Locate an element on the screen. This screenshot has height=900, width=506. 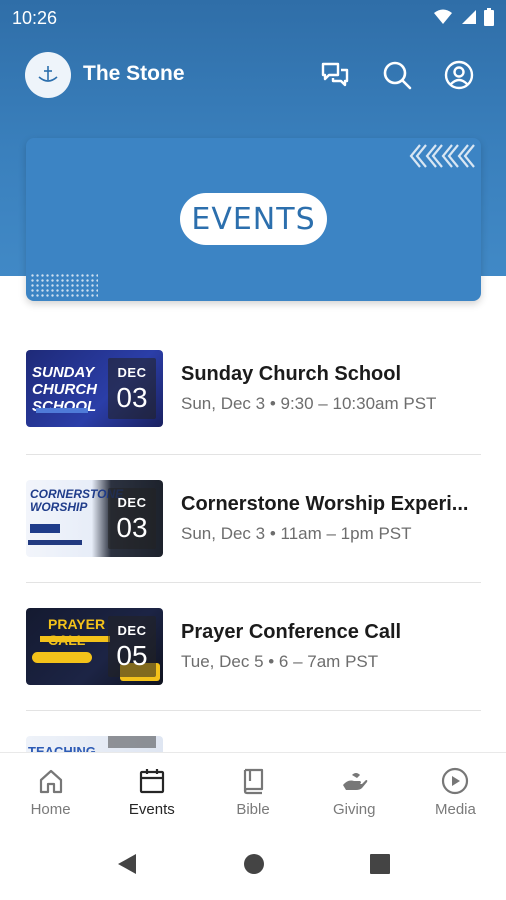
date-day: 05 is located at coordinates (132, 655).